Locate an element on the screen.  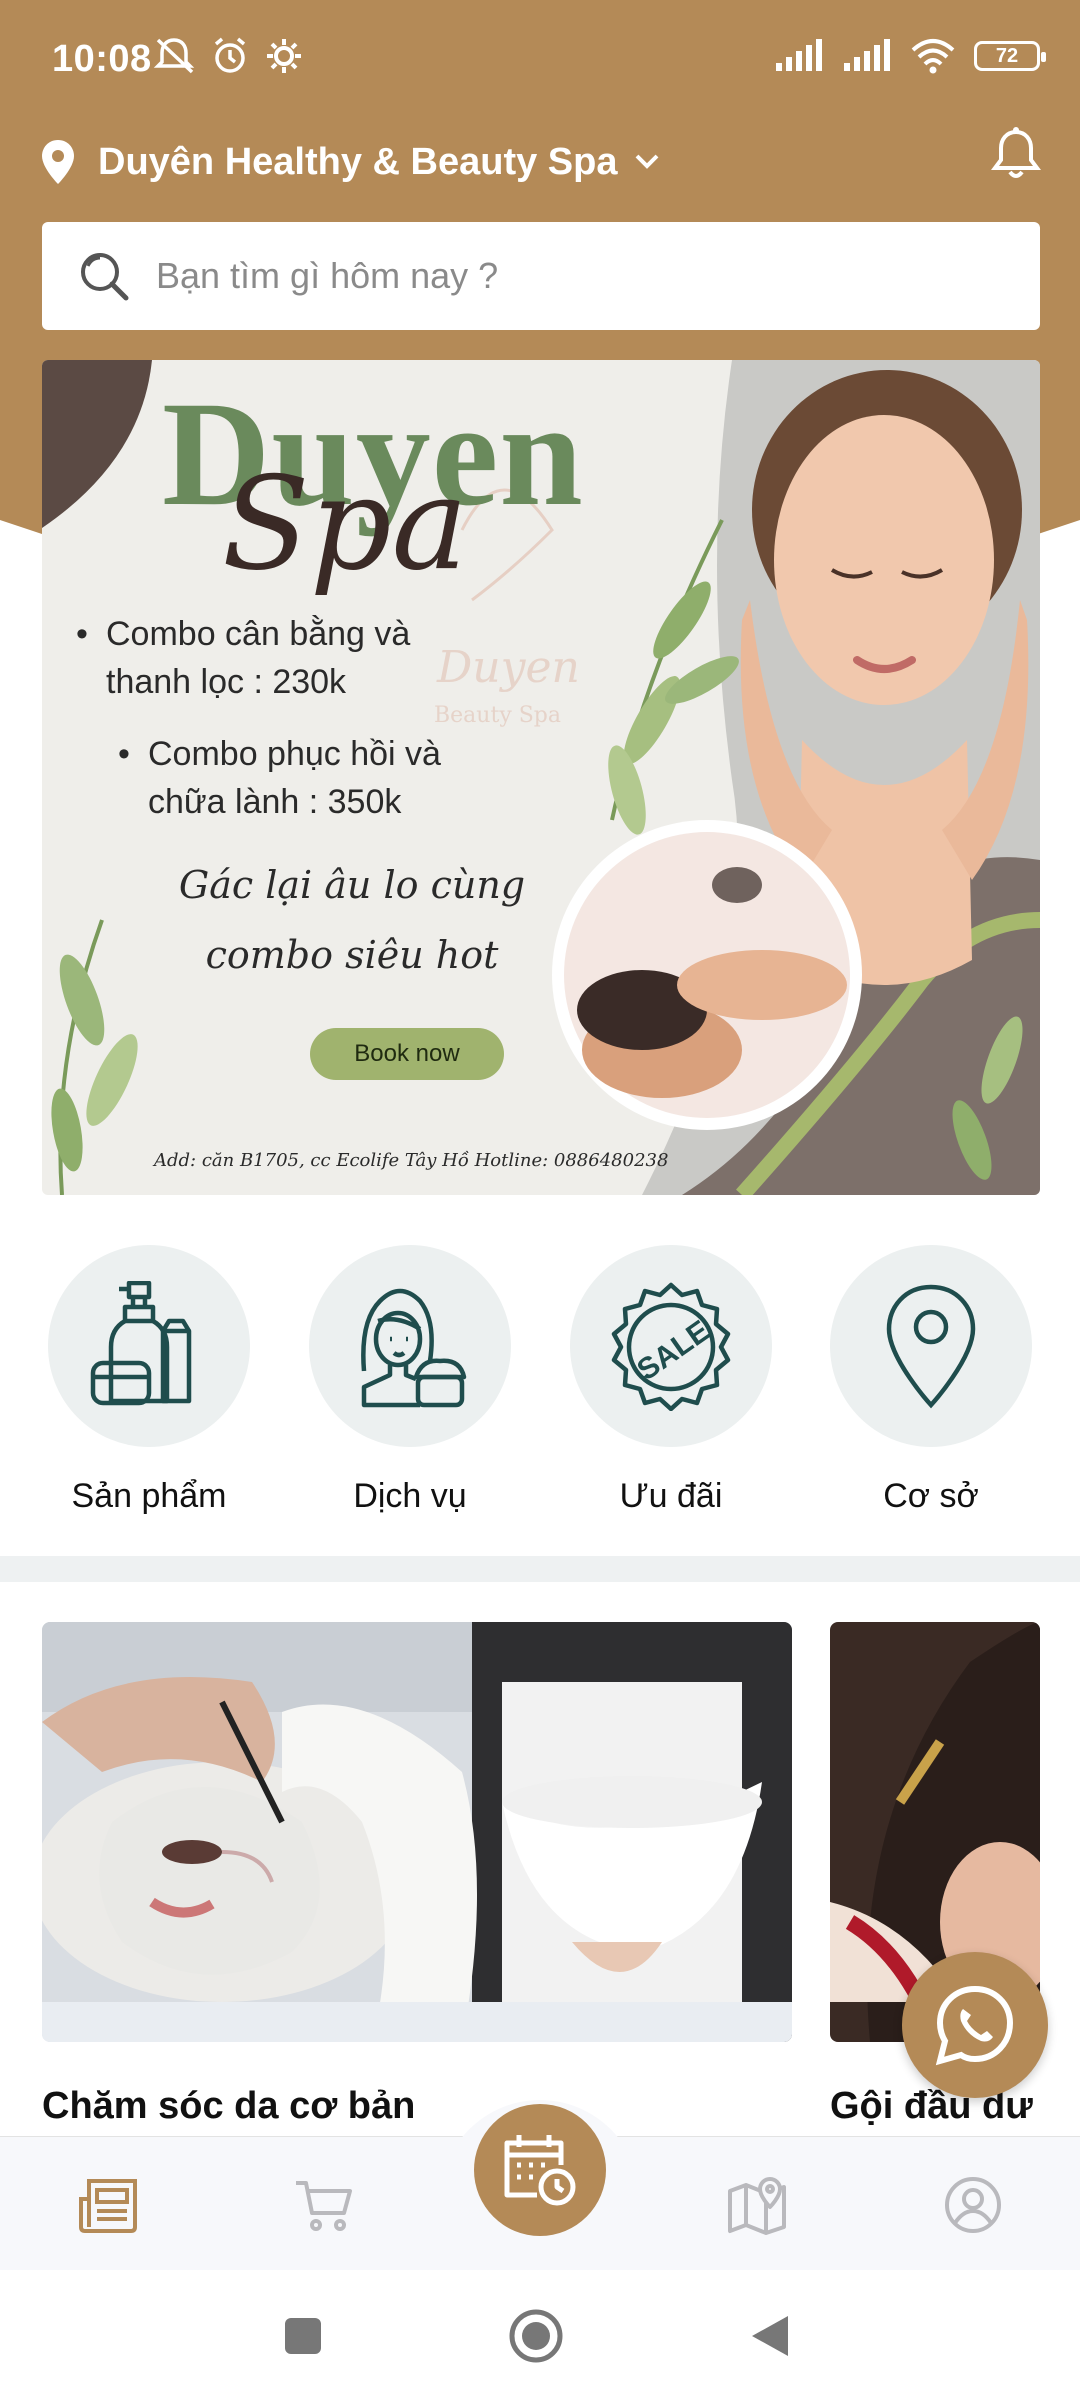
nav-booking is located at coordinates (540, 2170).